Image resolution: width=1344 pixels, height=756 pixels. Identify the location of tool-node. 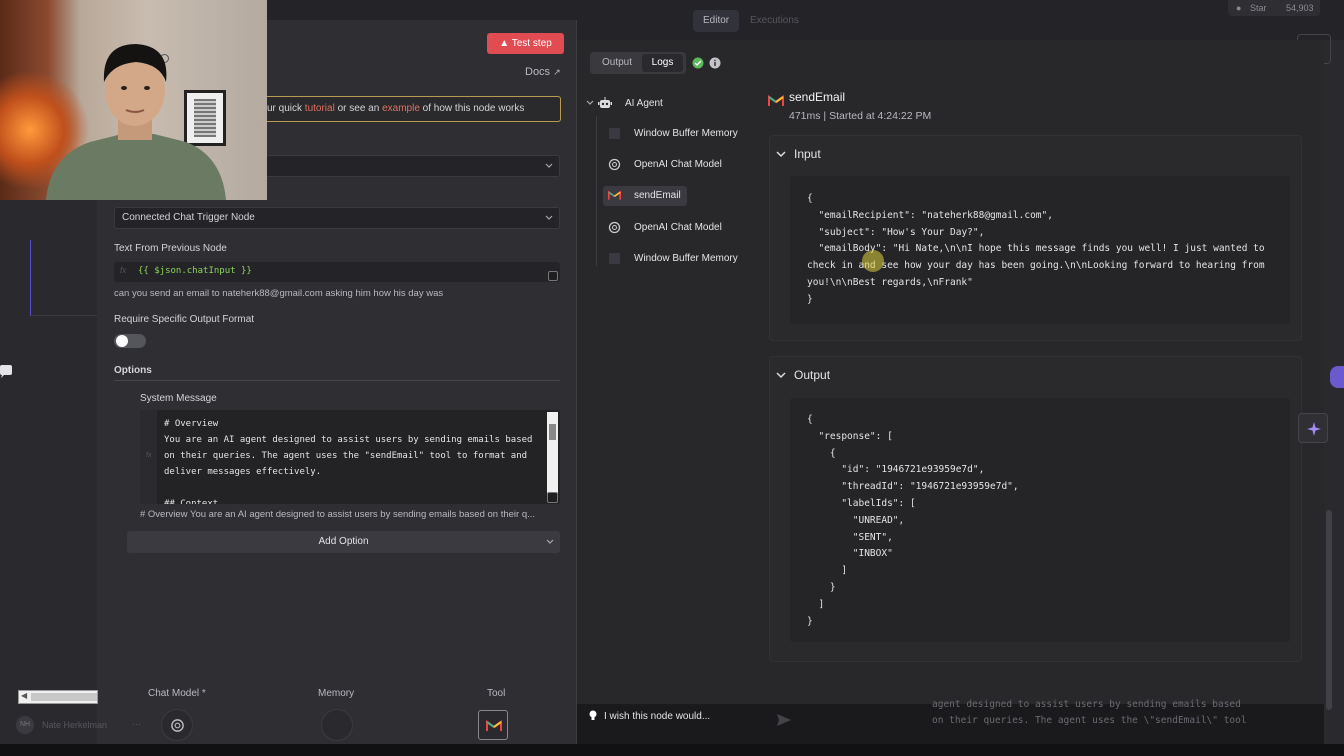
(493, 725).